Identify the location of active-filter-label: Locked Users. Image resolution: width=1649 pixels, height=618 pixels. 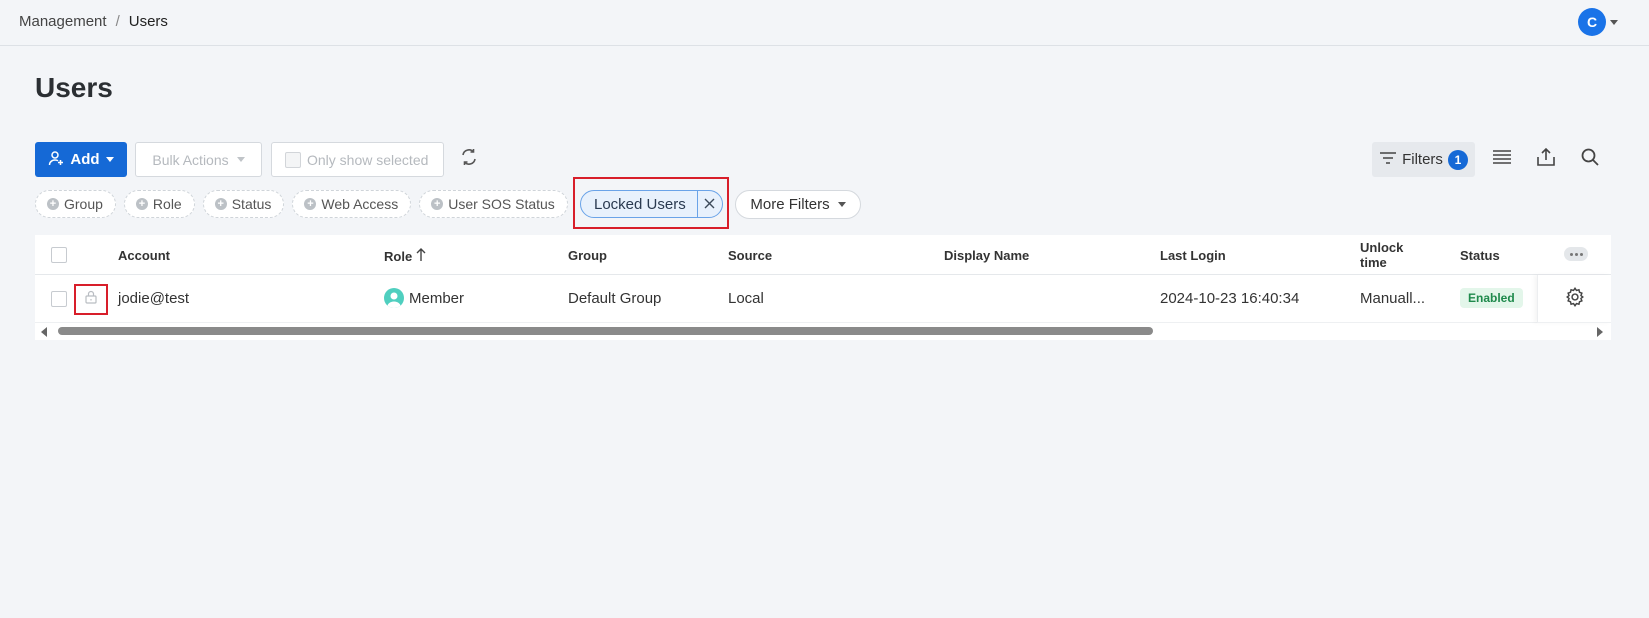
(640, 204).